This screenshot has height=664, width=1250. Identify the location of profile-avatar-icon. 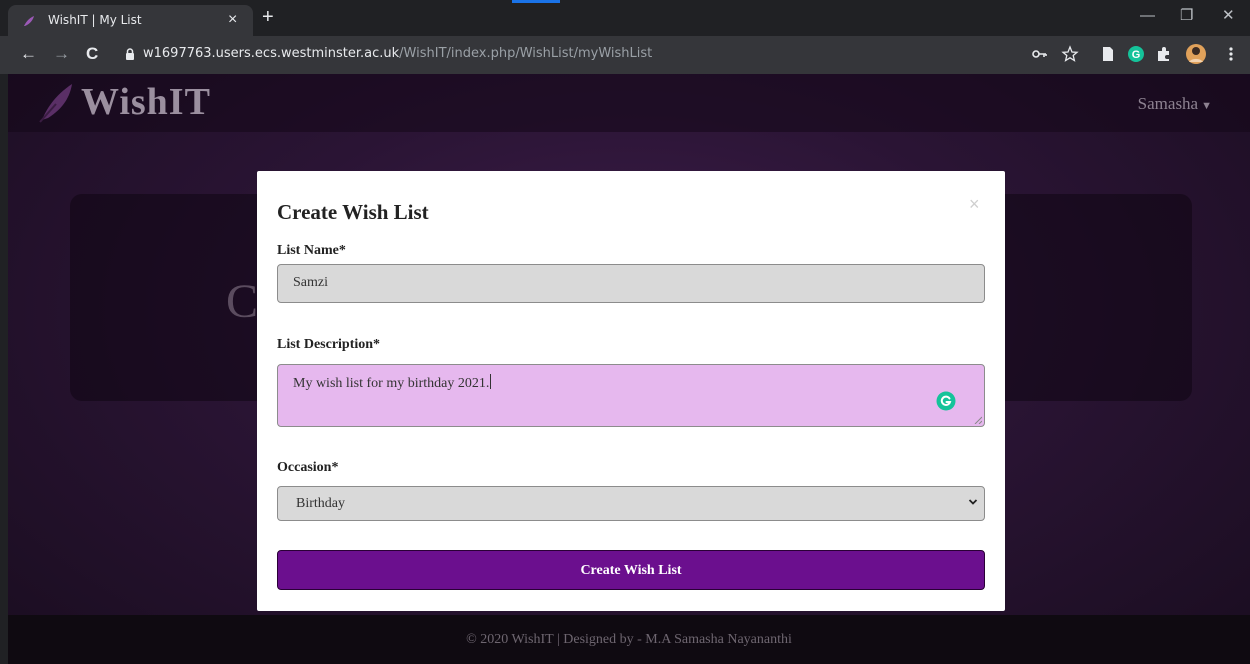
(1196, 54).